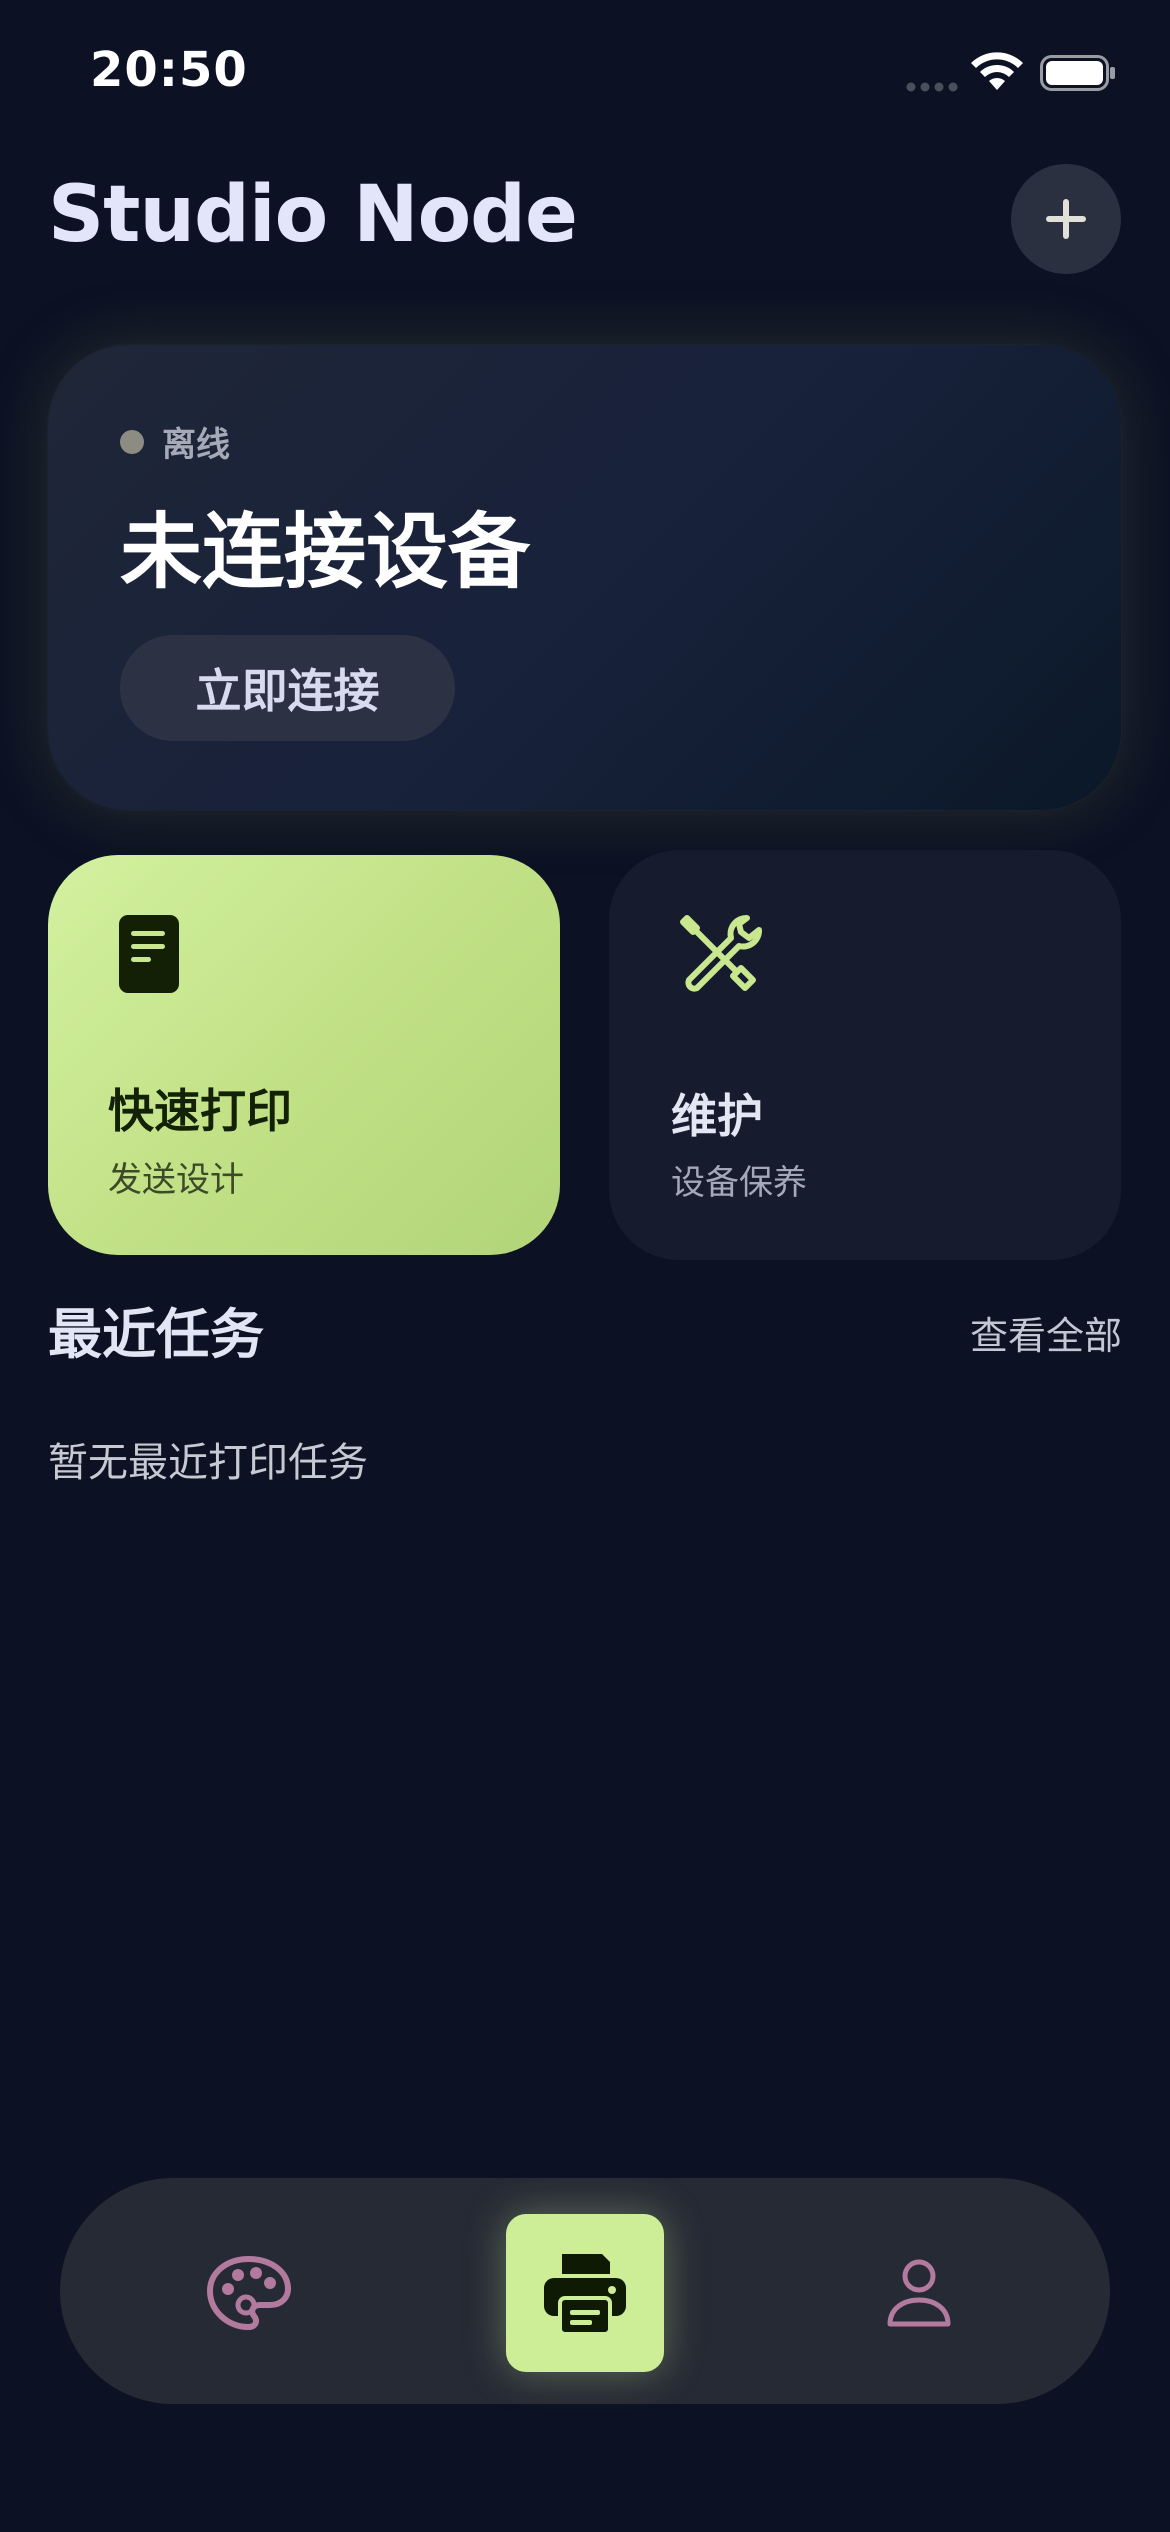 Image resolution: width=1170 pixels, height=2532 pixels. What do you see at coordinates (149, 954) in the screenshot?
I see `document-icon` at bounding box center [149, 954].